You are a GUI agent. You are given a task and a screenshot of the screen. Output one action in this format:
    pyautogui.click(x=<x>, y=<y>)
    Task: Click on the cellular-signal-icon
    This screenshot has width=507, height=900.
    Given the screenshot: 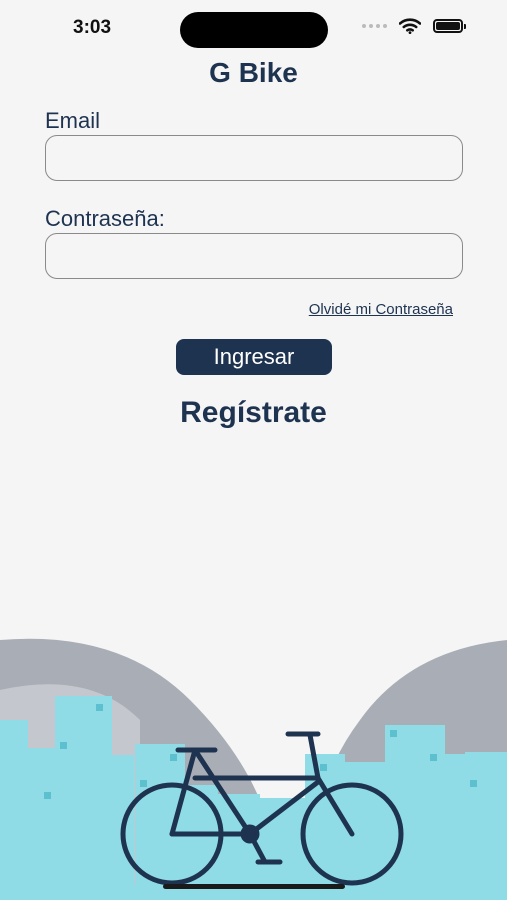 What is the action you would take?
    pyautogui.click(x=374, y=26)
    